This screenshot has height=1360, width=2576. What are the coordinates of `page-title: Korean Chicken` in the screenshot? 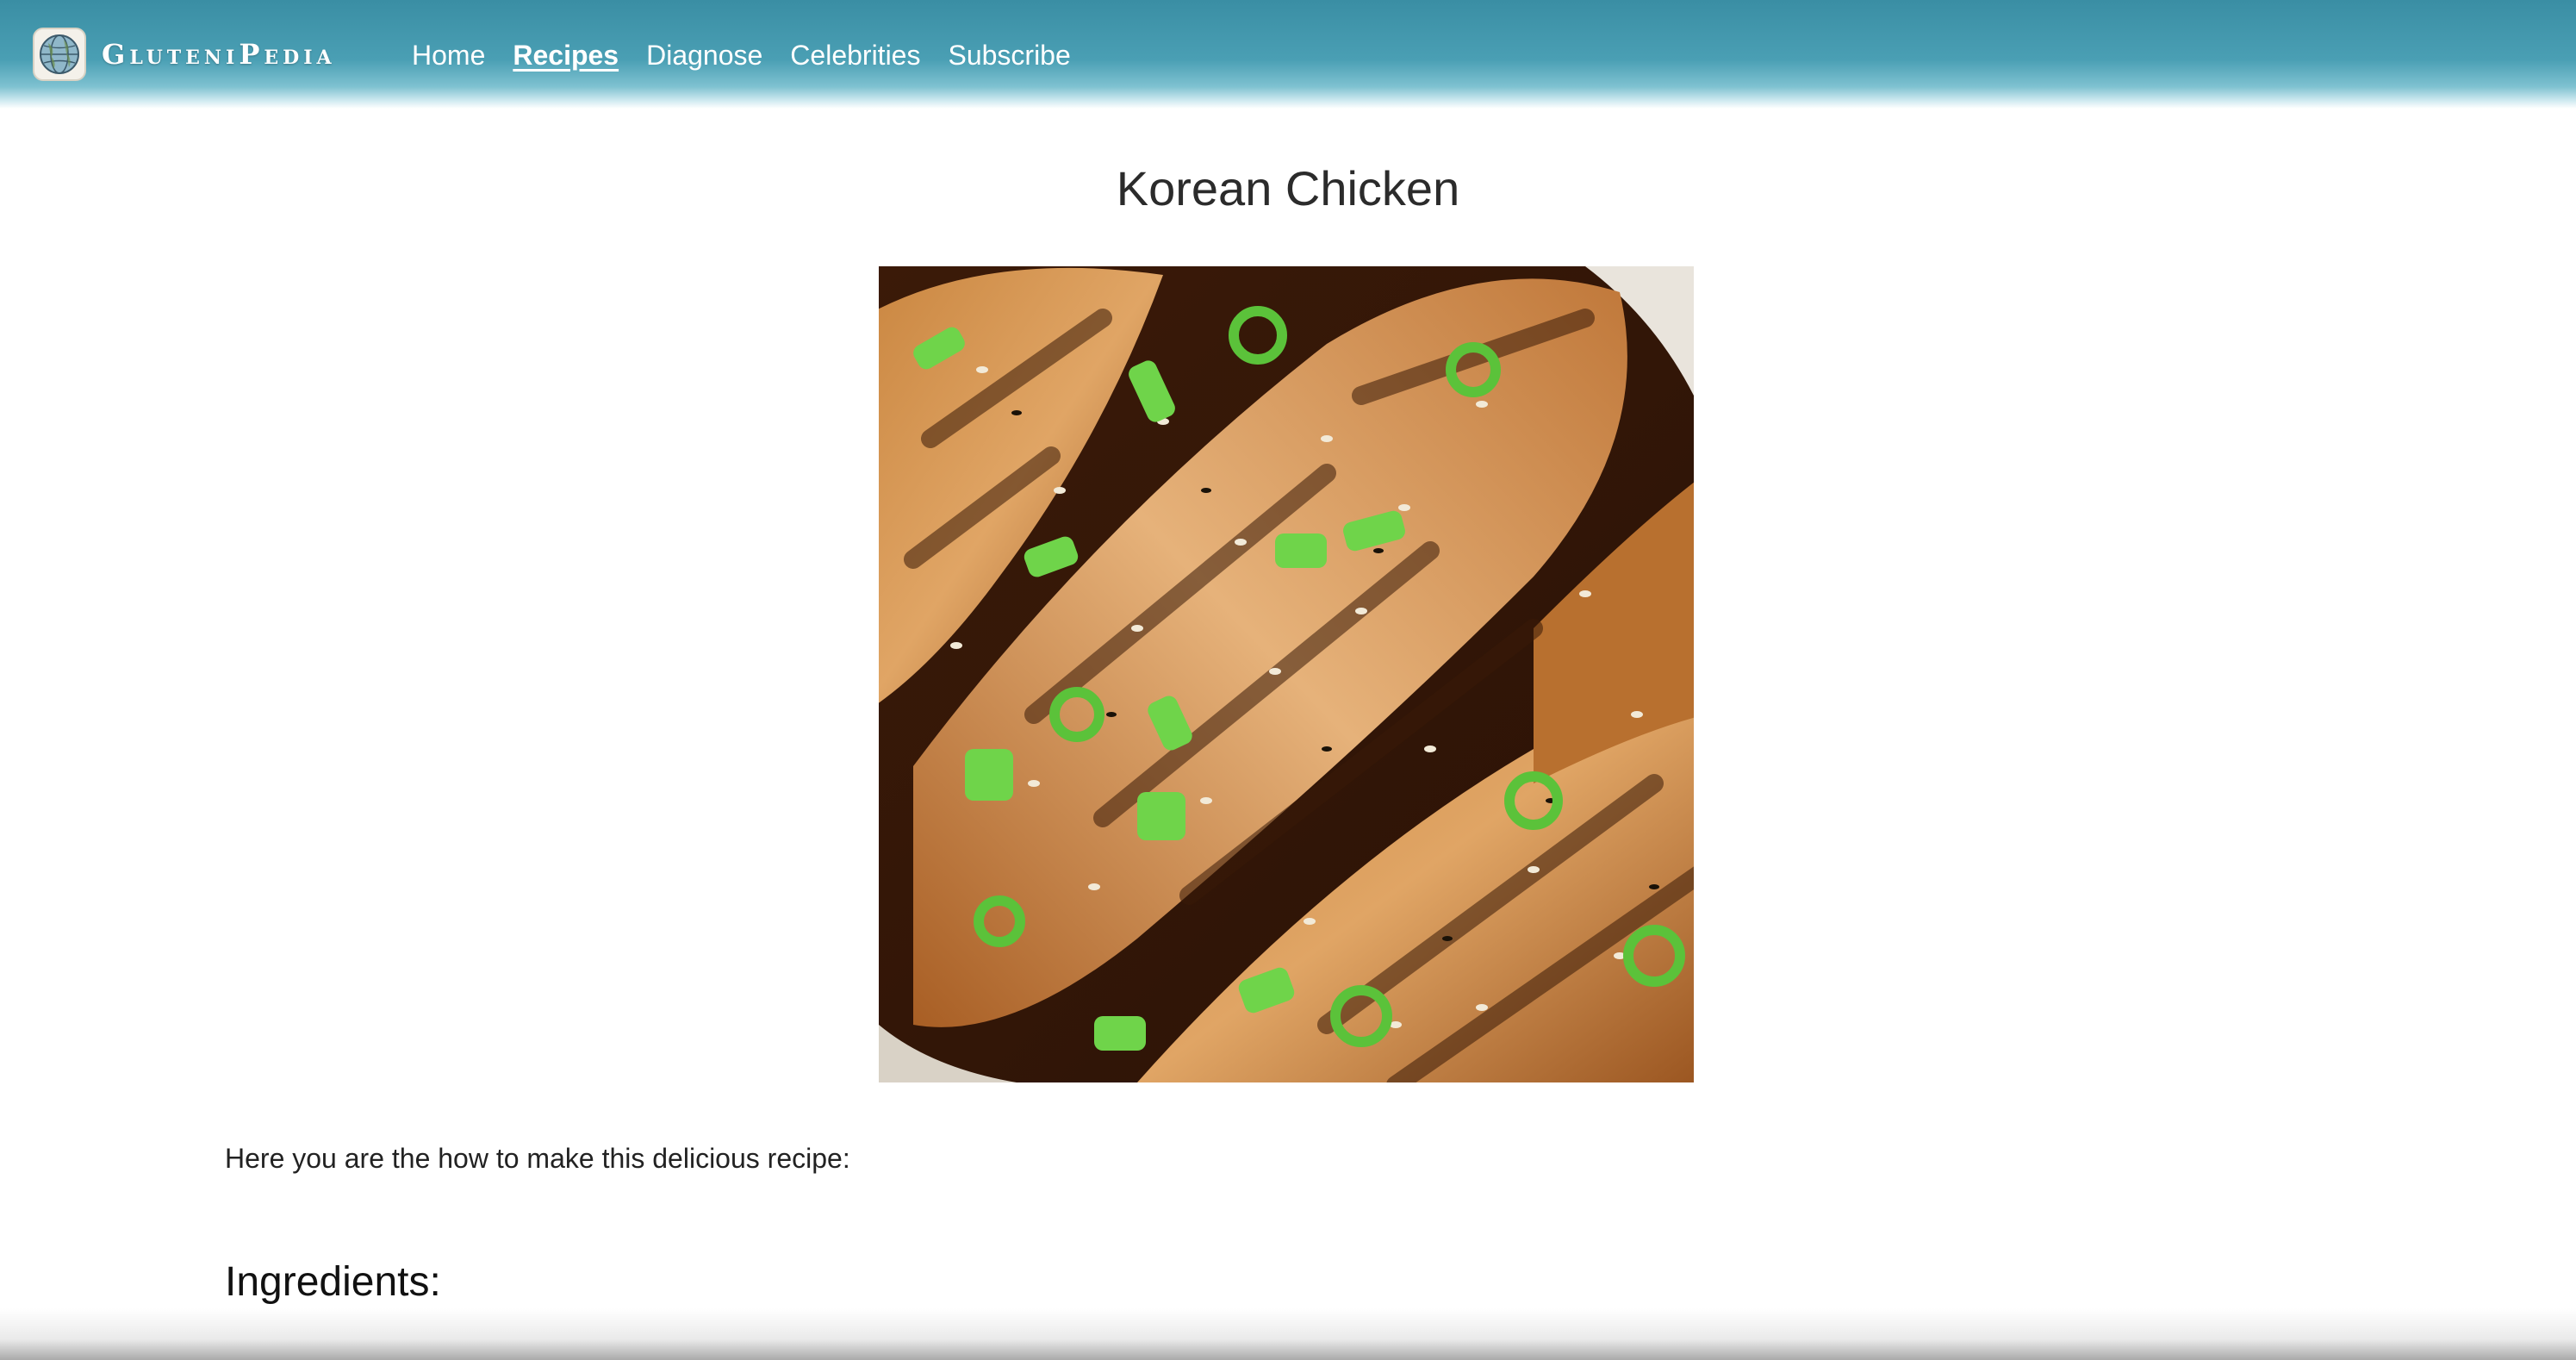 It's located at (1288, 188).